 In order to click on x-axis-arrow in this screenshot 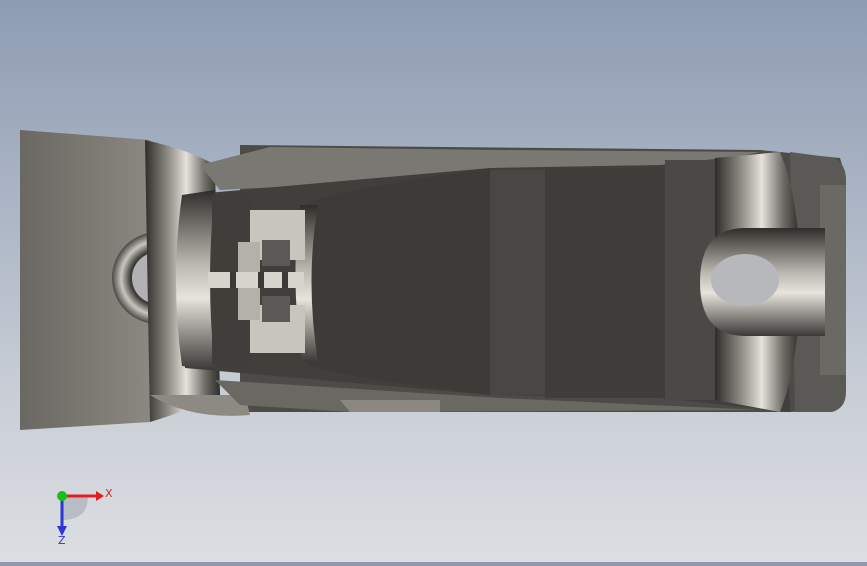, I will do `click(100, 496)`.